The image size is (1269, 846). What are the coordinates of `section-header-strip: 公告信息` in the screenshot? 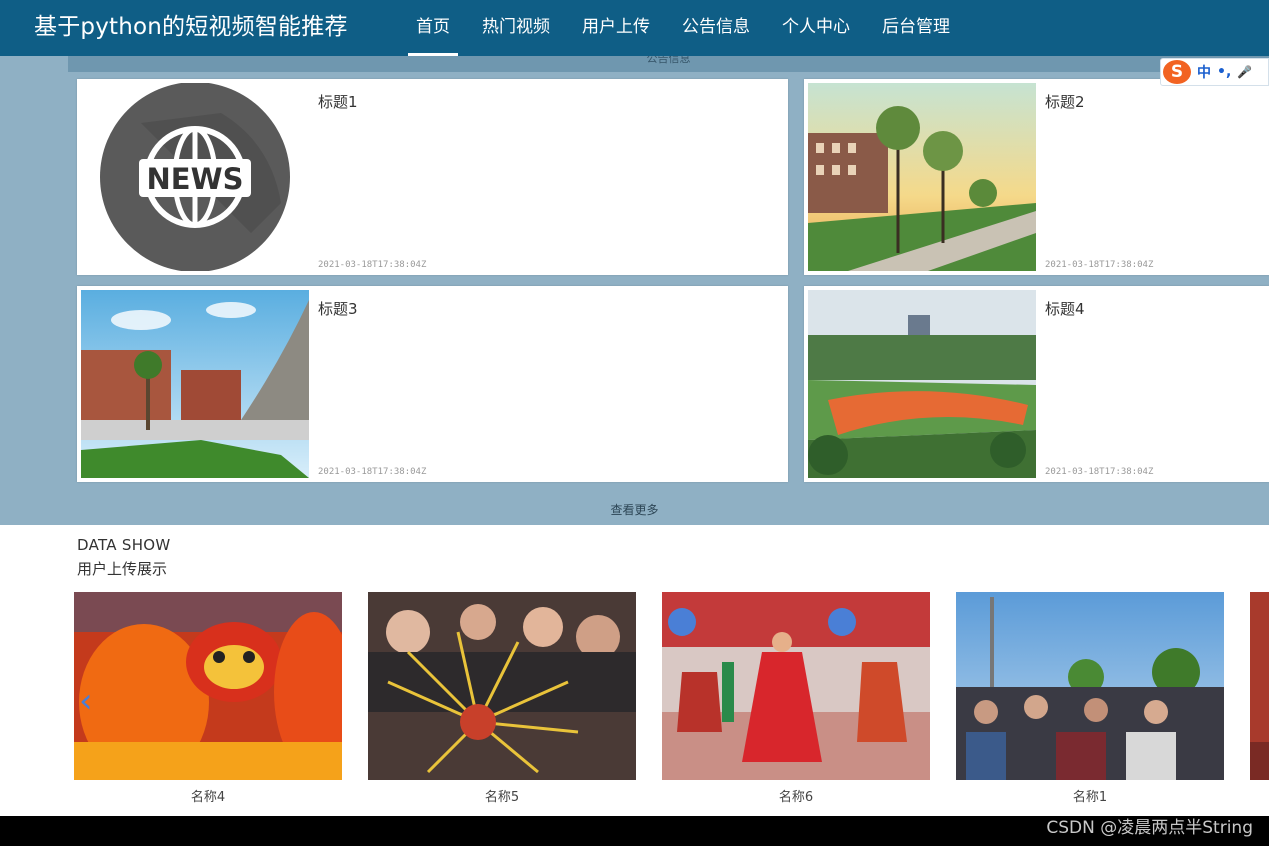 It's located at (668, 64).